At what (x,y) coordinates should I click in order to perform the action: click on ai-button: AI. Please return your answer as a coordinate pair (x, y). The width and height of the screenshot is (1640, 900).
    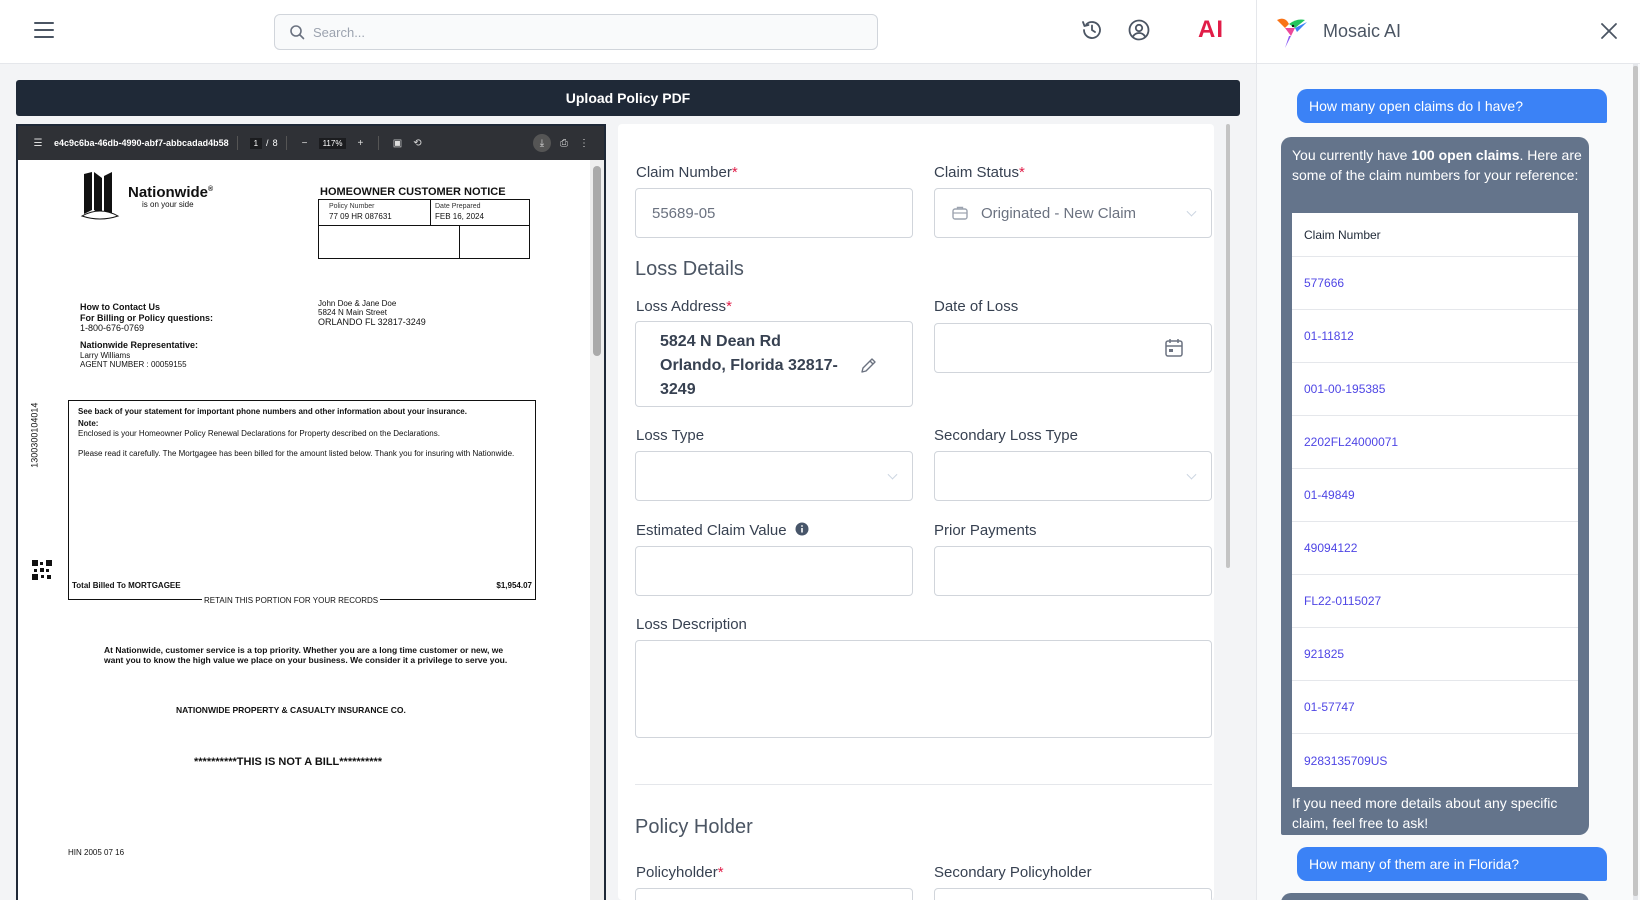
    Looking at the image, I should click on (1211, 30).